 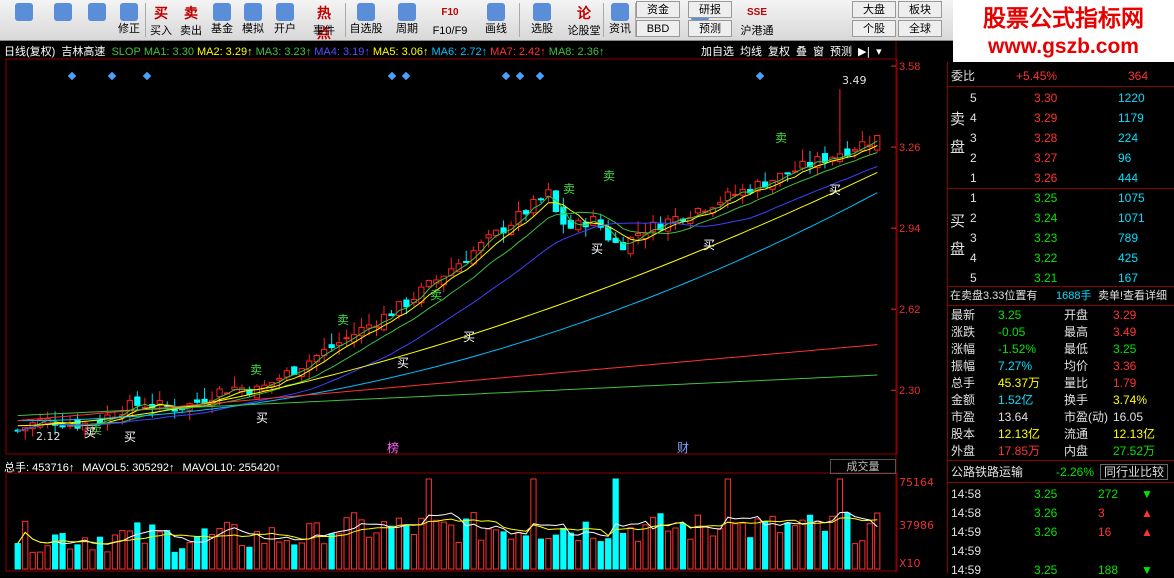 I want to click on ratio-value: +5.45%, so click(x=1037, y=76).